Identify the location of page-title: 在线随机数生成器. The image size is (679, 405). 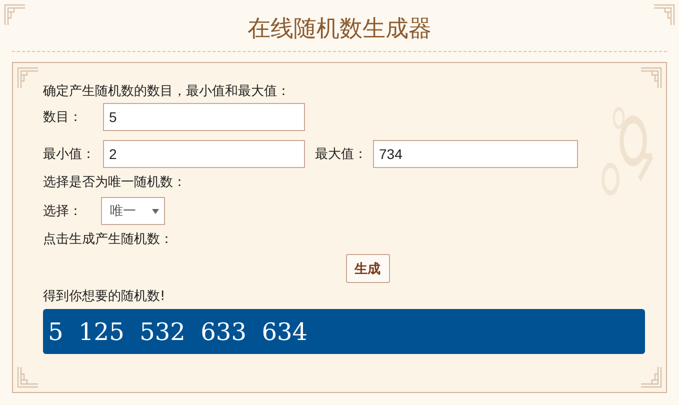
(339, 26).